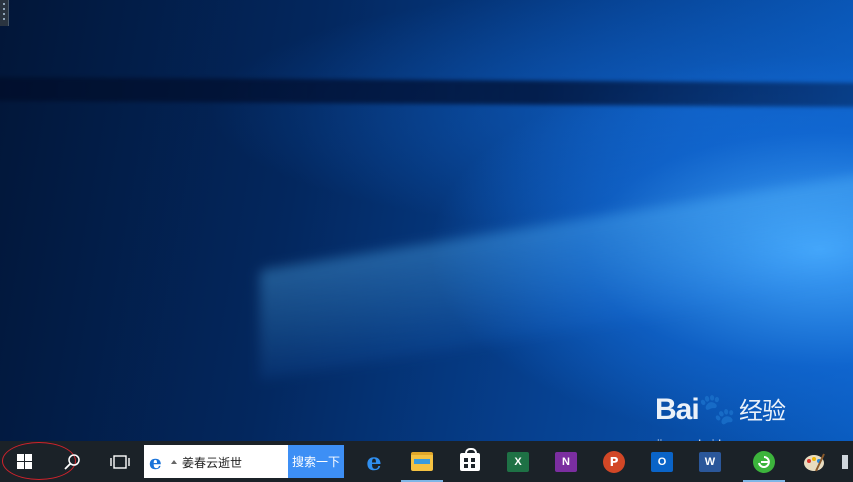 Image resolution: width=853 pixels, height=482 pixels. I want to click on corner-handle, so click(4, 13).